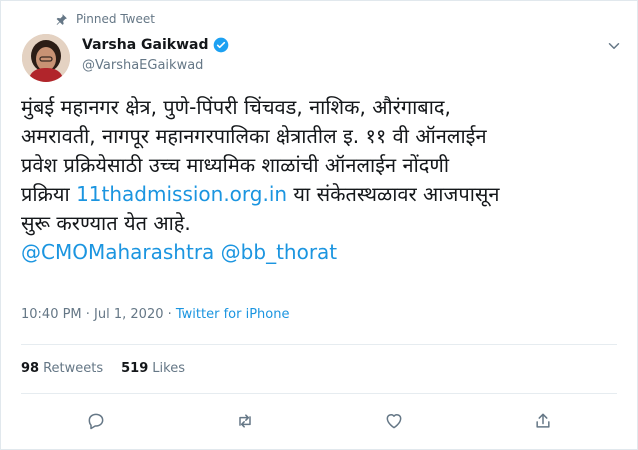 The height and width of the screenshot is (450, 638). Describe the element at coordinates (142, 65) in the screenshot. I see `author-handle: @VarshaEGaikwad` at that location.